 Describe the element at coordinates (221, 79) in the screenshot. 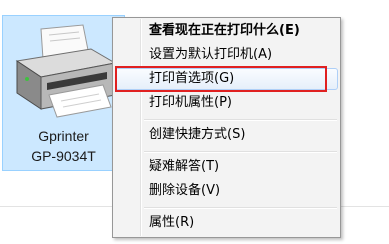

I see `annotation-highlight-box` at that location.